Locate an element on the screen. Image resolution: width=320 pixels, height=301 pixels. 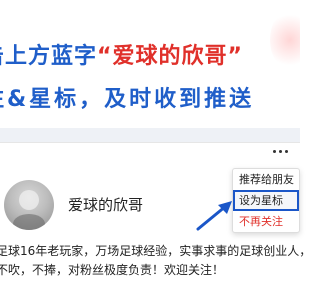
menu-item-star: 设为星标 is located at coordinates (266, 200).